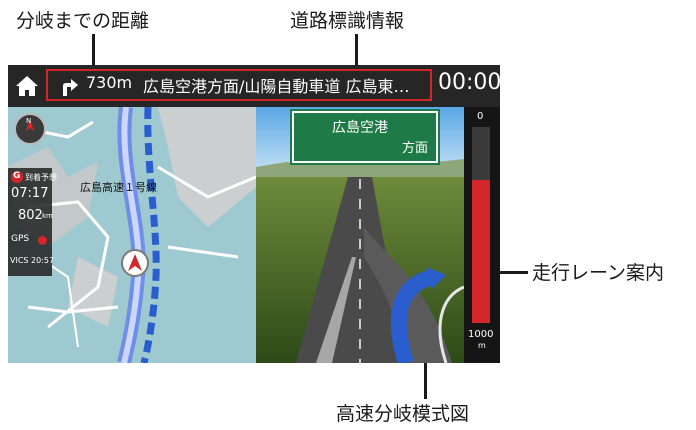 The image size is (696, 430). What do you see at coordinates (29, 121) in the screenshot?
I see `compass-label: N` at bounding box center [29, 121].